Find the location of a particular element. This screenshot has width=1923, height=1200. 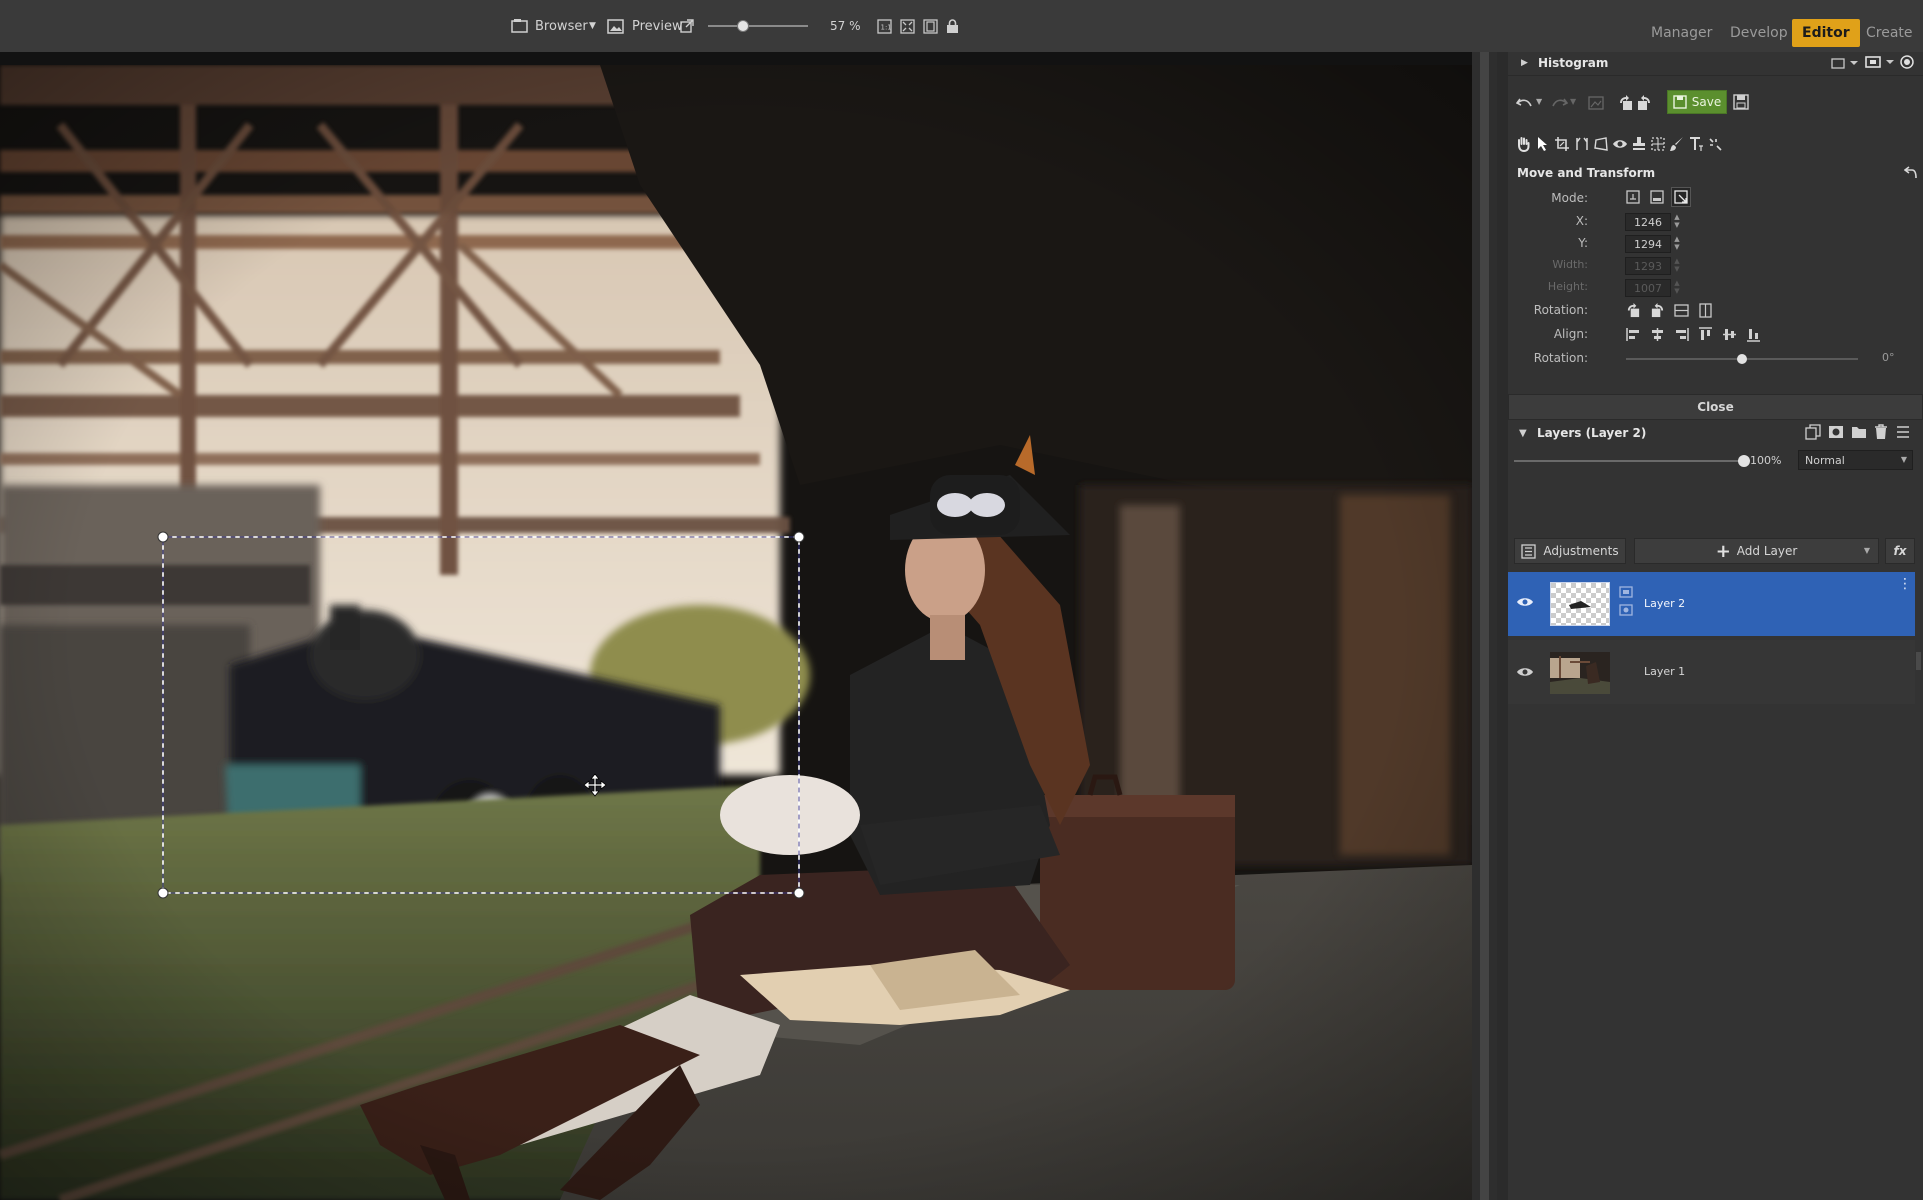

zoom-actual-size-icon: 1:1 is located at coordinates (884, 26).